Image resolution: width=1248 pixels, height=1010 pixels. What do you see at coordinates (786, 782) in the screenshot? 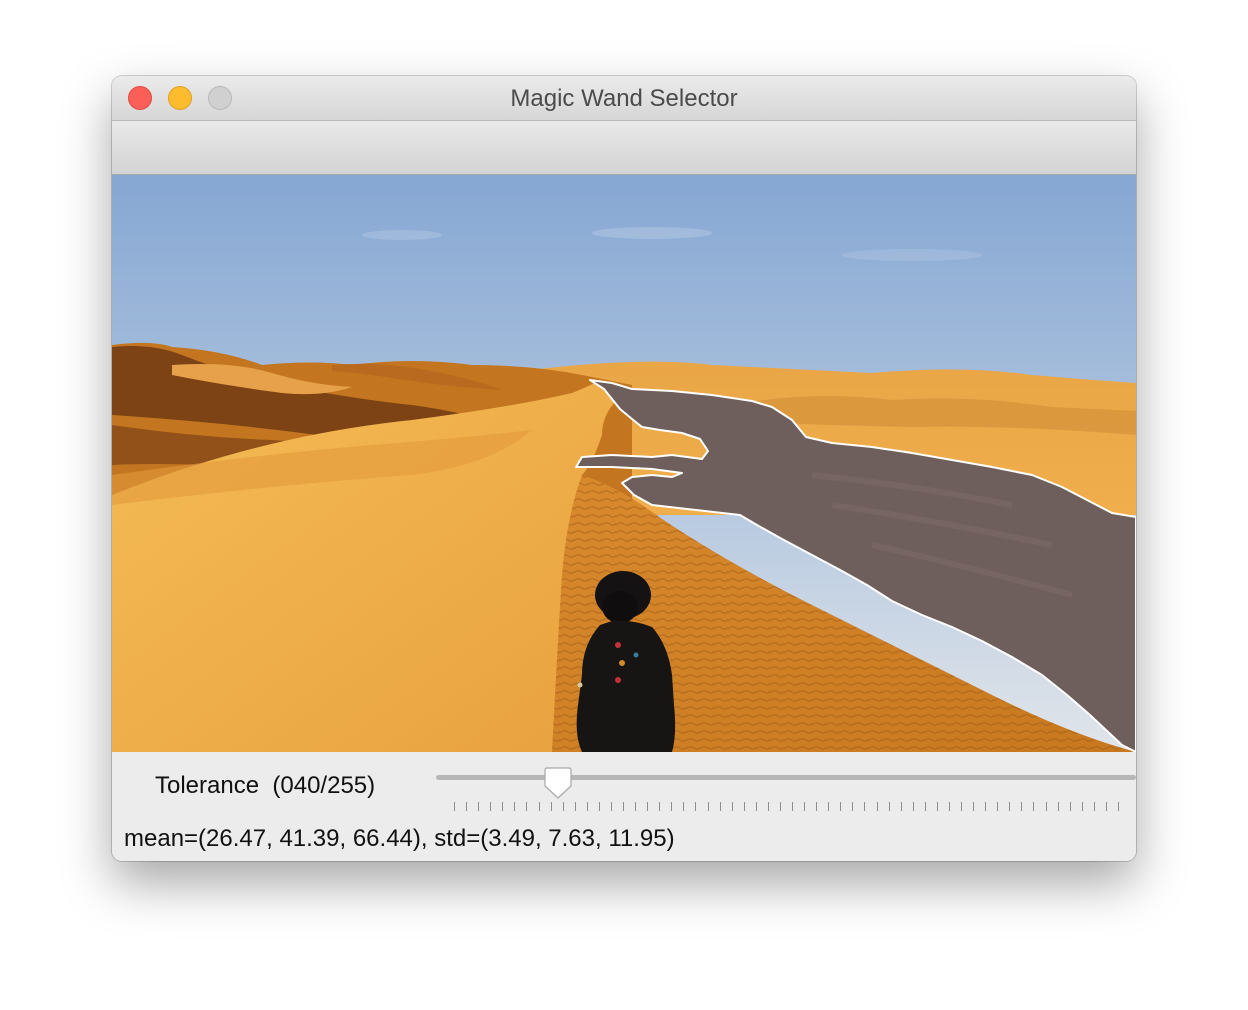
I see `tolerance-slider` at bounding box center [786, 782].